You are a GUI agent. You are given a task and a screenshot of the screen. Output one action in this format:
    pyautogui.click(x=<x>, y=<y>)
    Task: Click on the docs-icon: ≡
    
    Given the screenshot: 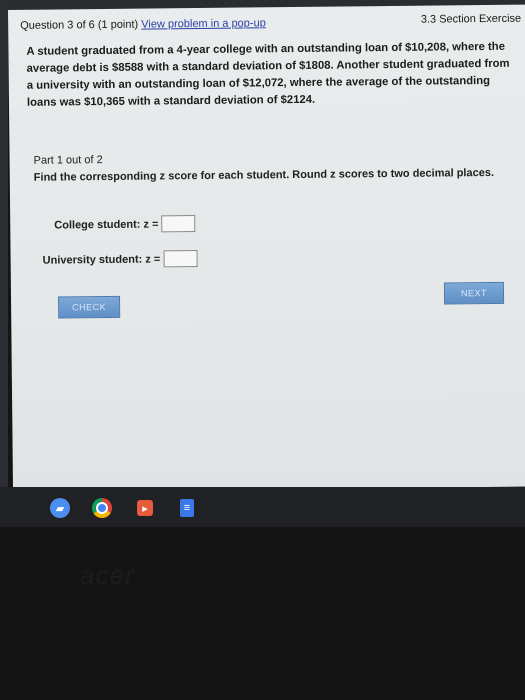 What is the action you would take?
    pyautogui.click(x=187, y=508)
    